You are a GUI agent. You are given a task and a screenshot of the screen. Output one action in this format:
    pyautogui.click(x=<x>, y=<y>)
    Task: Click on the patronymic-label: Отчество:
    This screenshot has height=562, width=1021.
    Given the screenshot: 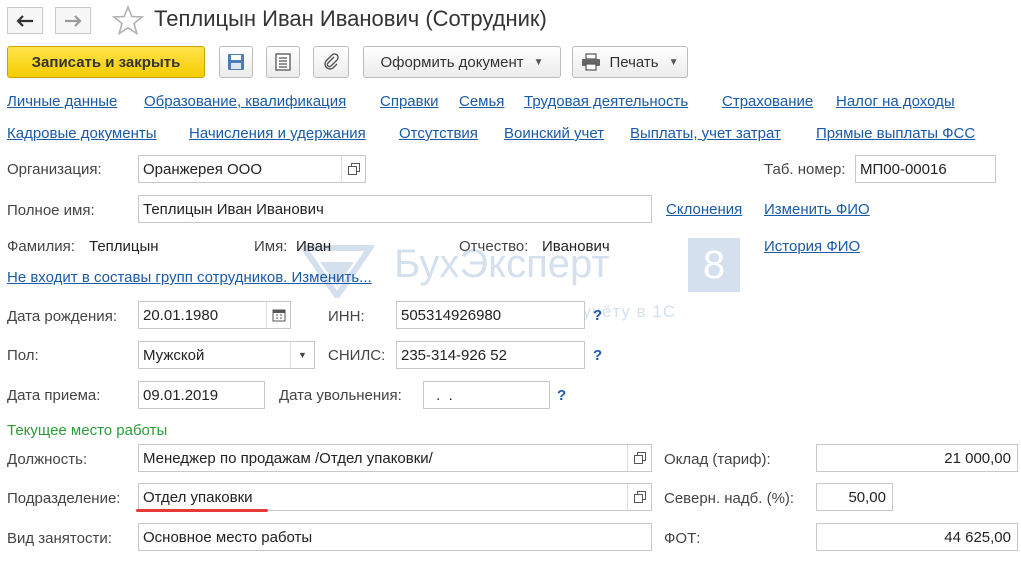 What is the action you would take?
    pyautogui.click(x=494, y=246)
    